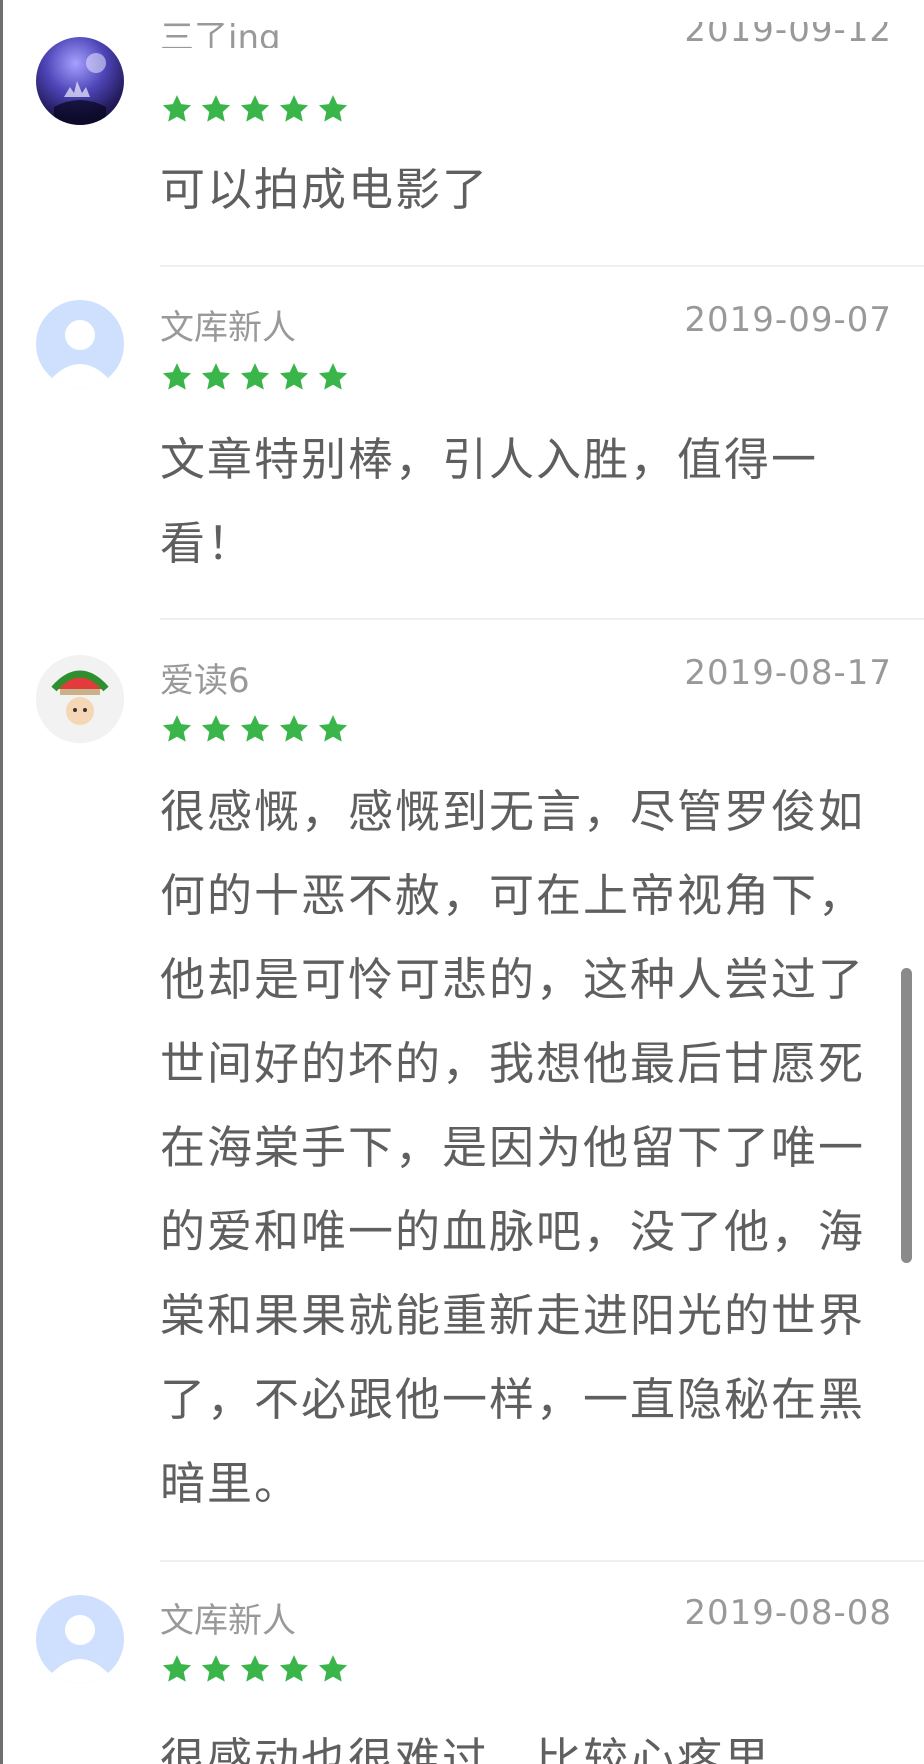 Image resolution: width=924 pixels, height=1764 pixels. Describe the element at coordinates (80, 89) in the screenshot. I see `night-deer-icon` at that location.